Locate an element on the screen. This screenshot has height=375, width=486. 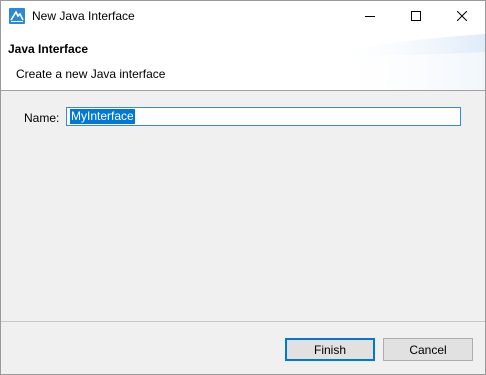
close-icon is located at coordinates (462, 17).